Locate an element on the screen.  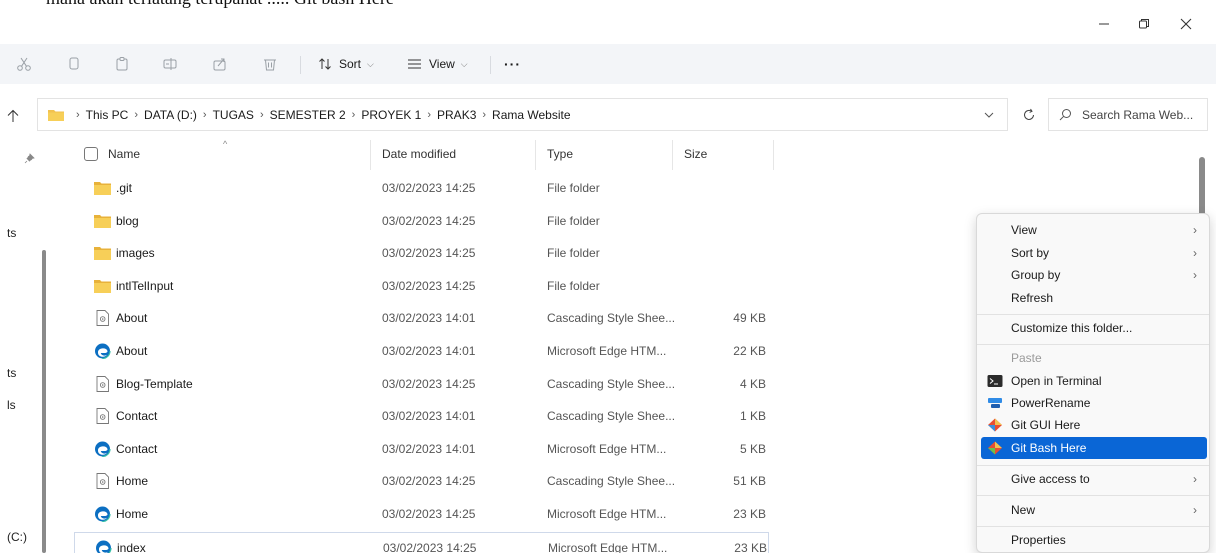
file-row: .git 03/02/2023 14:25 File folder is located at coordinates (421, 188).